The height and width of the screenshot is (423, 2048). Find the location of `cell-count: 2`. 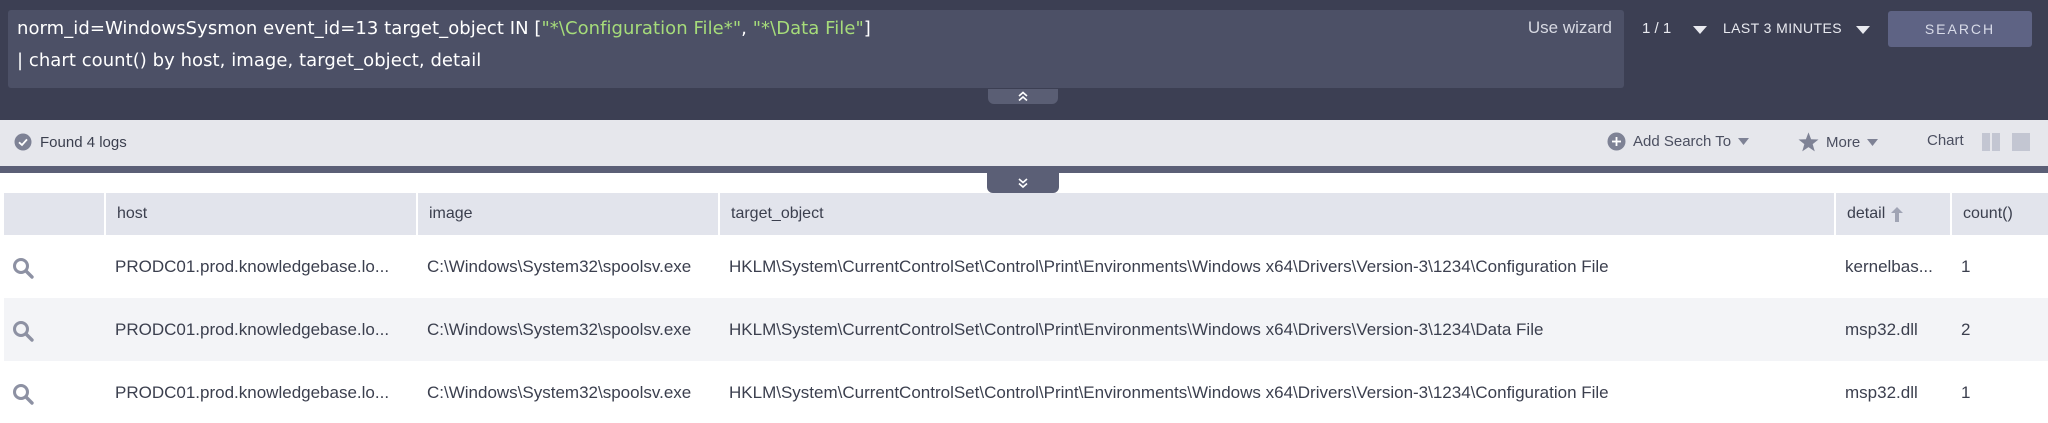

cell-count: 2 is located at coordinates (1966, 329).